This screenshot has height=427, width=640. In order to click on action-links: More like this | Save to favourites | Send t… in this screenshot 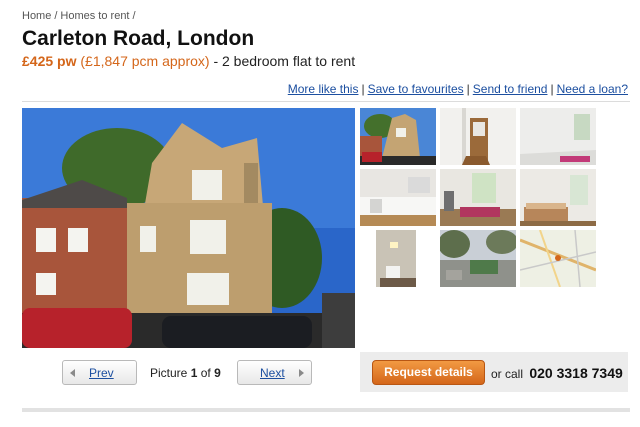, I will do `click(458, 89)`.